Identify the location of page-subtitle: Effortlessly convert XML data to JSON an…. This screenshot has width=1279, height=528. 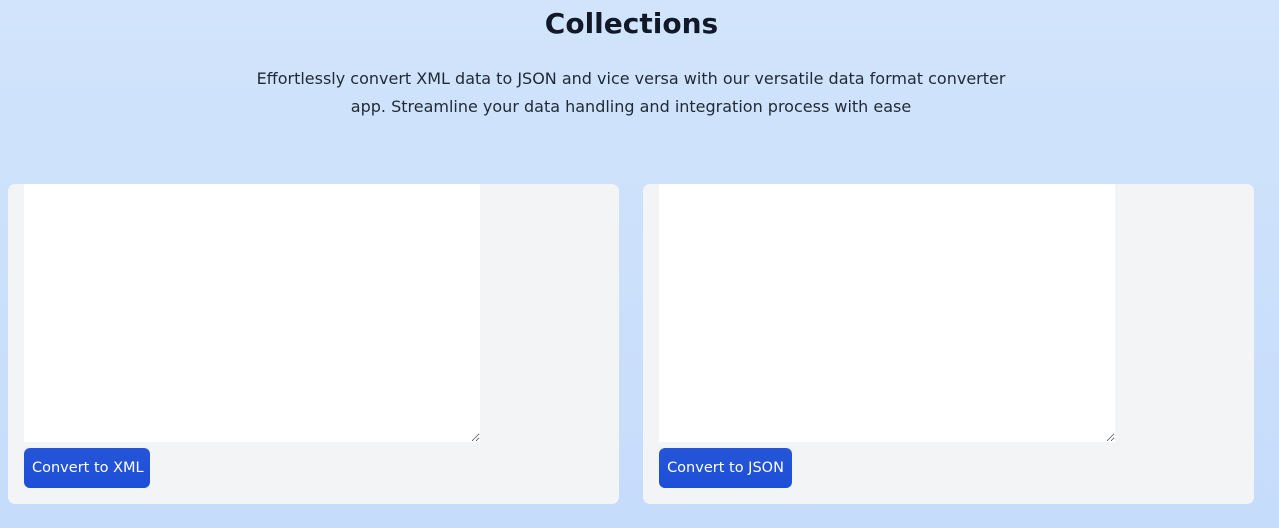
(631, 92).